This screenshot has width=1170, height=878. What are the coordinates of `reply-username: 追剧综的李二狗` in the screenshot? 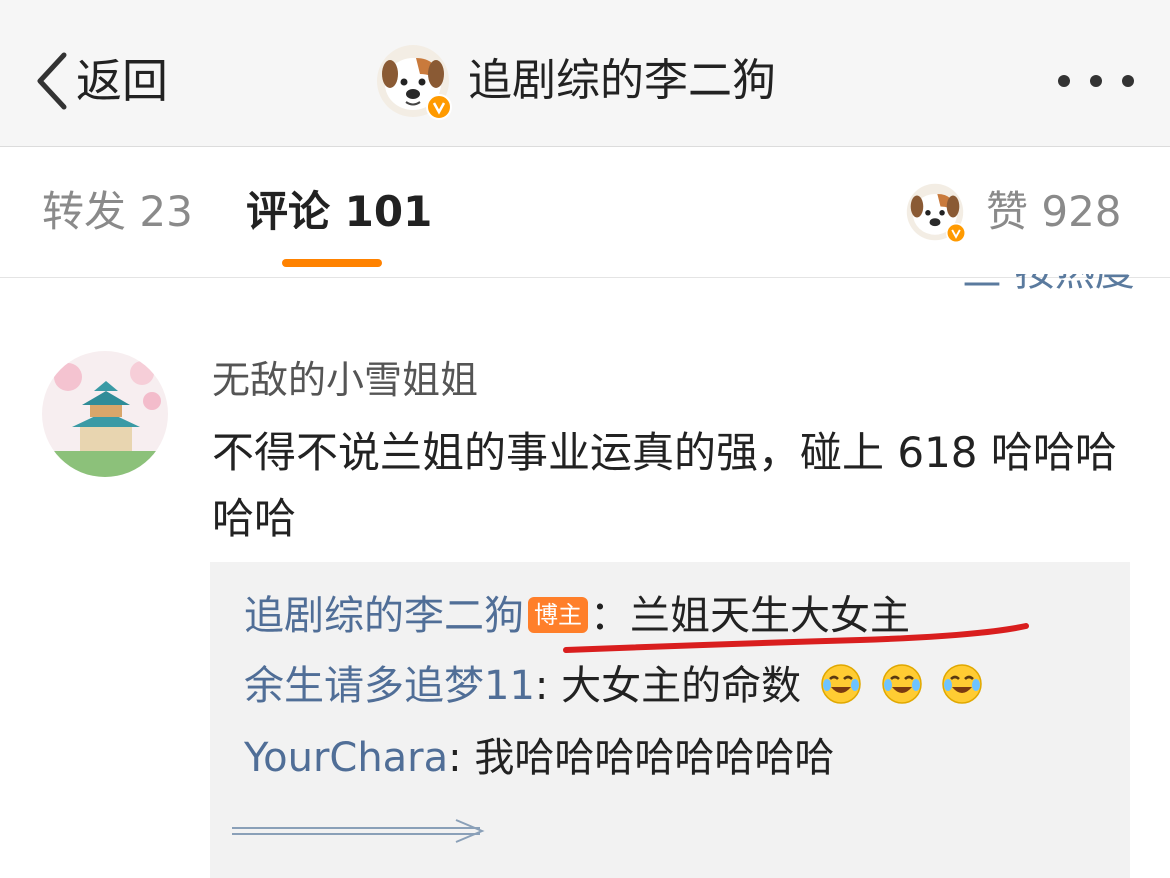 It's located at (384, 616).